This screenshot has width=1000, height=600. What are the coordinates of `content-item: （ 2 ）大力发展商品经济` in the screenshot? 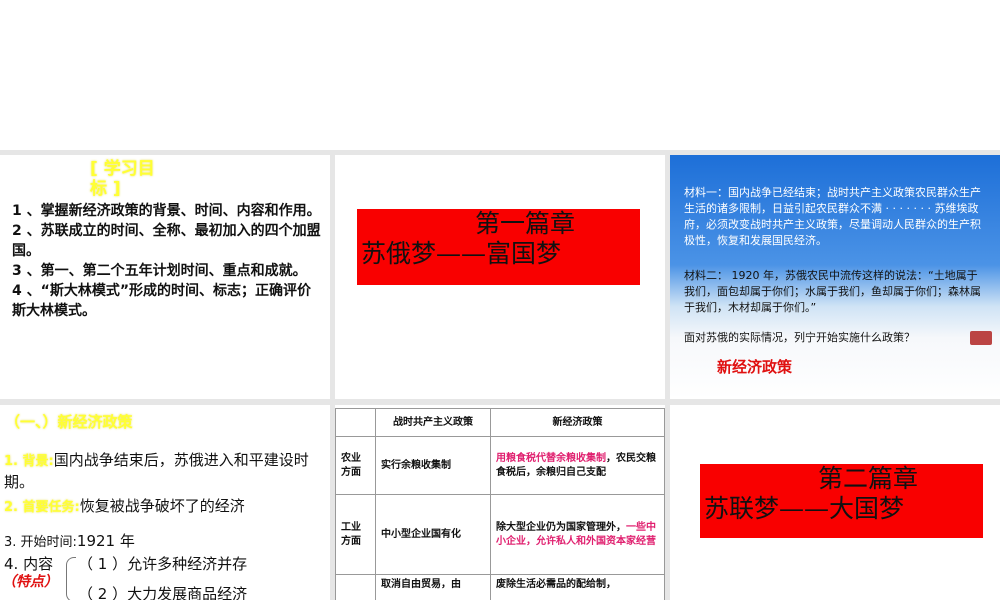 It's located at (163, 592).